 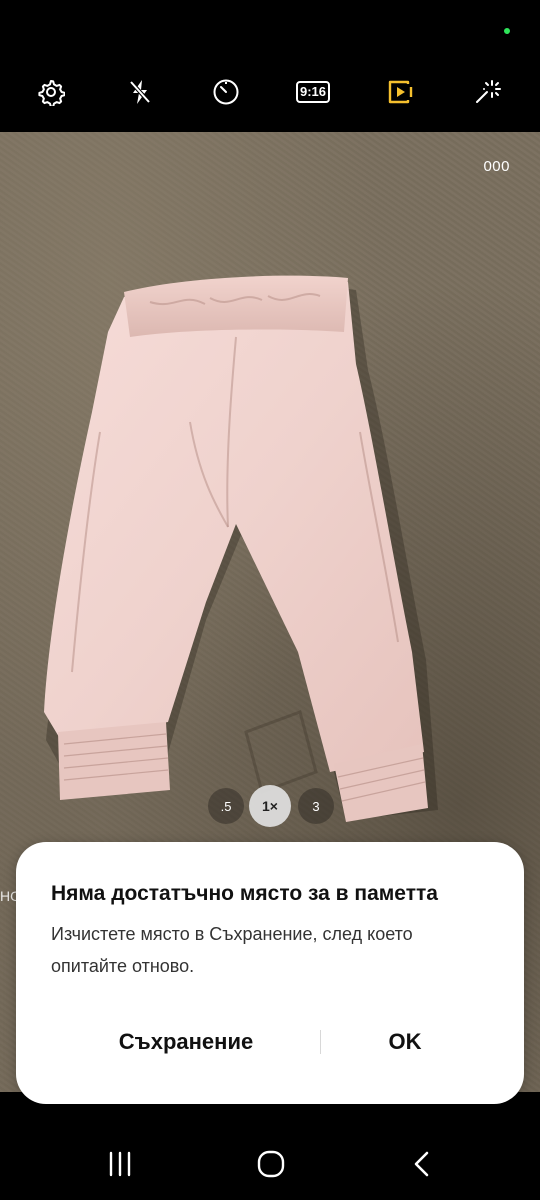 I want to click on dialog-title: Няма достатъчно място за в паметта, so click(x=244, y=893).